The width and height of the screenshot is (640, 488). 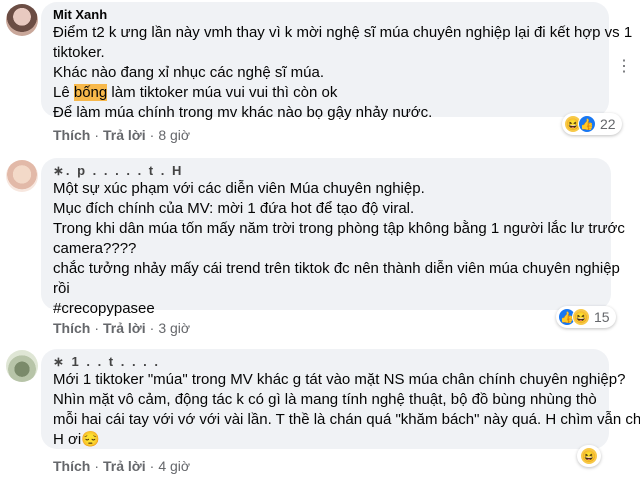 What do you see at coordinates (63, 92) in the screenshot?
I see `text-segment: Lê` at bounding box center [63, 92].